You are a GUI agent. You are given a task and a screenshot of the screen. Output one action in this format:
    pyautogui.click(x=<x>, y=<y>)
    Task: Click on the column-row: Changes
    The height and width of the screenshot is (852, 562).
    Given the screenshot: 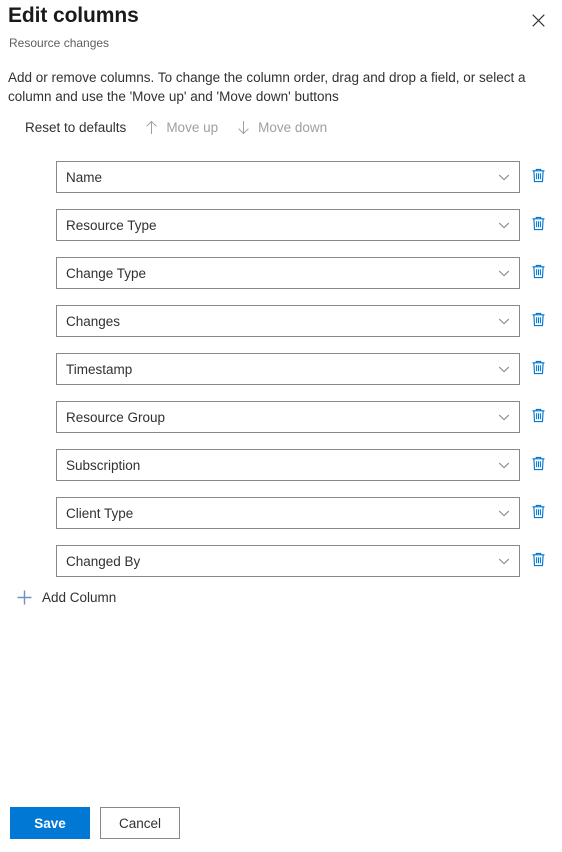 What is the action you would take?
    pyautogui.click(x=281, y=321)
    